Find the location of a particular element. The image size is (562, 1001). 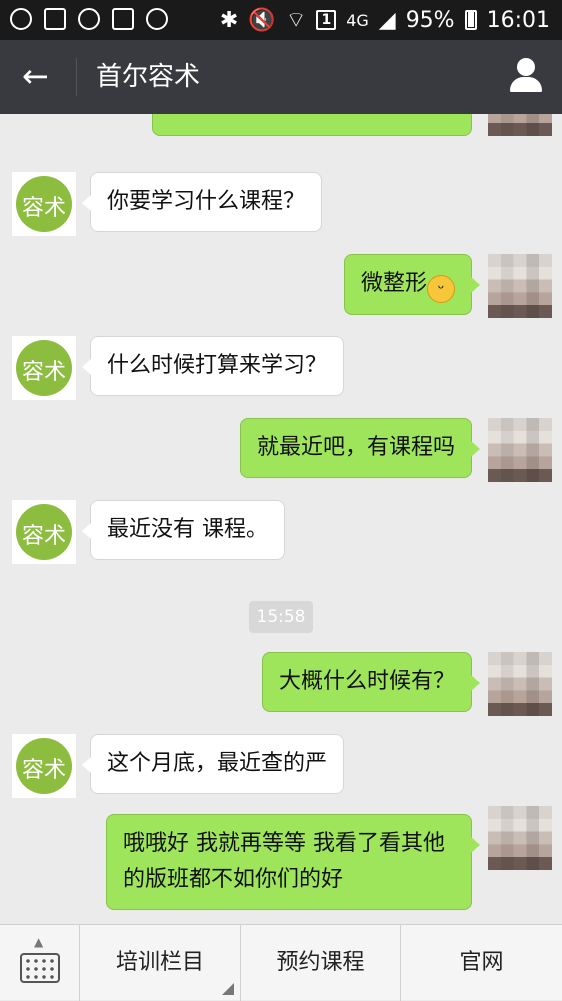

chat-title: 首尔容术 is located at coordinates (148, 77).